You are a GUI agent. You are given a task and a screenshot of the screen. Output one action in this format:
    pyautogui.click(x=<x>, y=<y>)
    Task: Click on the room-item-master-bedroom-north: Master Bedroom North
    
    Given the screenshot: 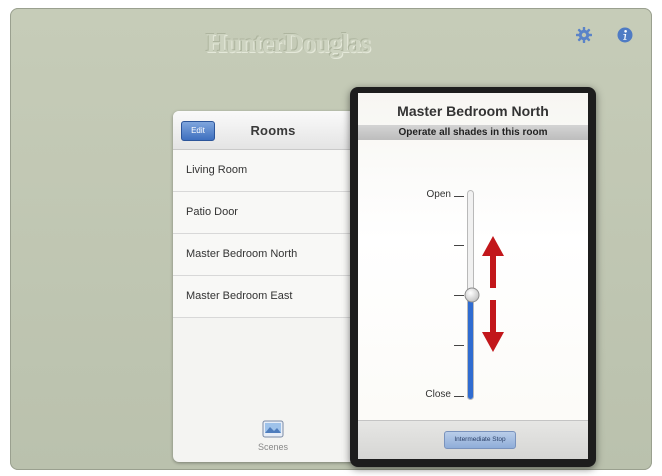 What is the action you would take?
    pyautogui.click(x=273, y=255)
    